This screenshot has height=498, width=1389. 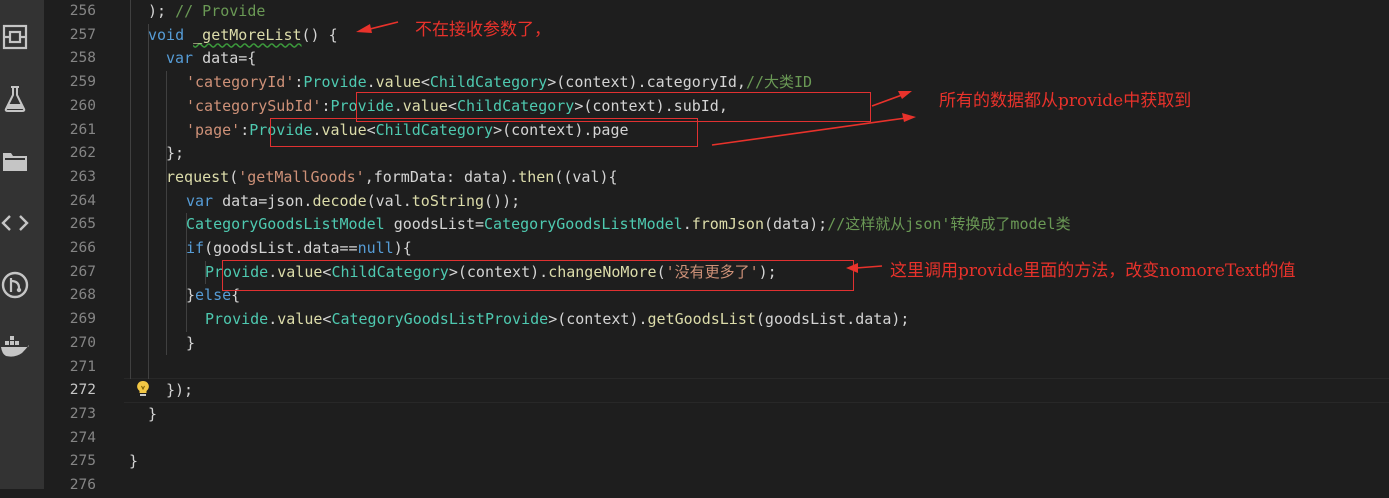 What do you see at coordinates (796, 224) in the screenshot?
I see `code-token: (data);` at bounding box center [796, 224].